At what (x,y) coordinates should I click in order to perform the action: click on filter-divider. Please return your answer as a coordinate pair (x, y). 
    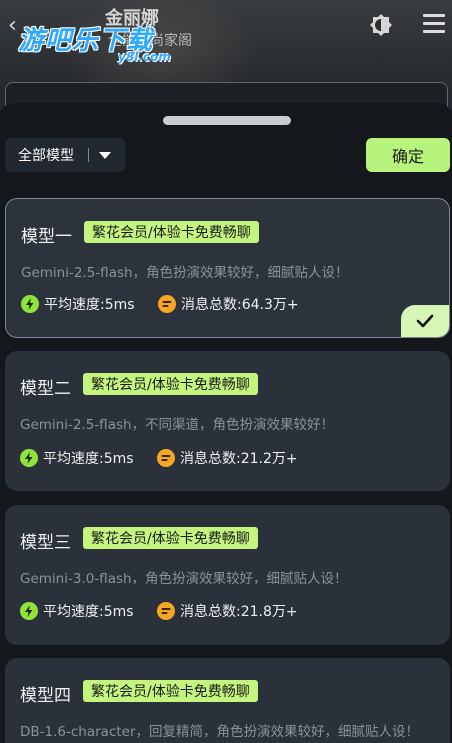
    Looking at the image, I should click on (88, 155).